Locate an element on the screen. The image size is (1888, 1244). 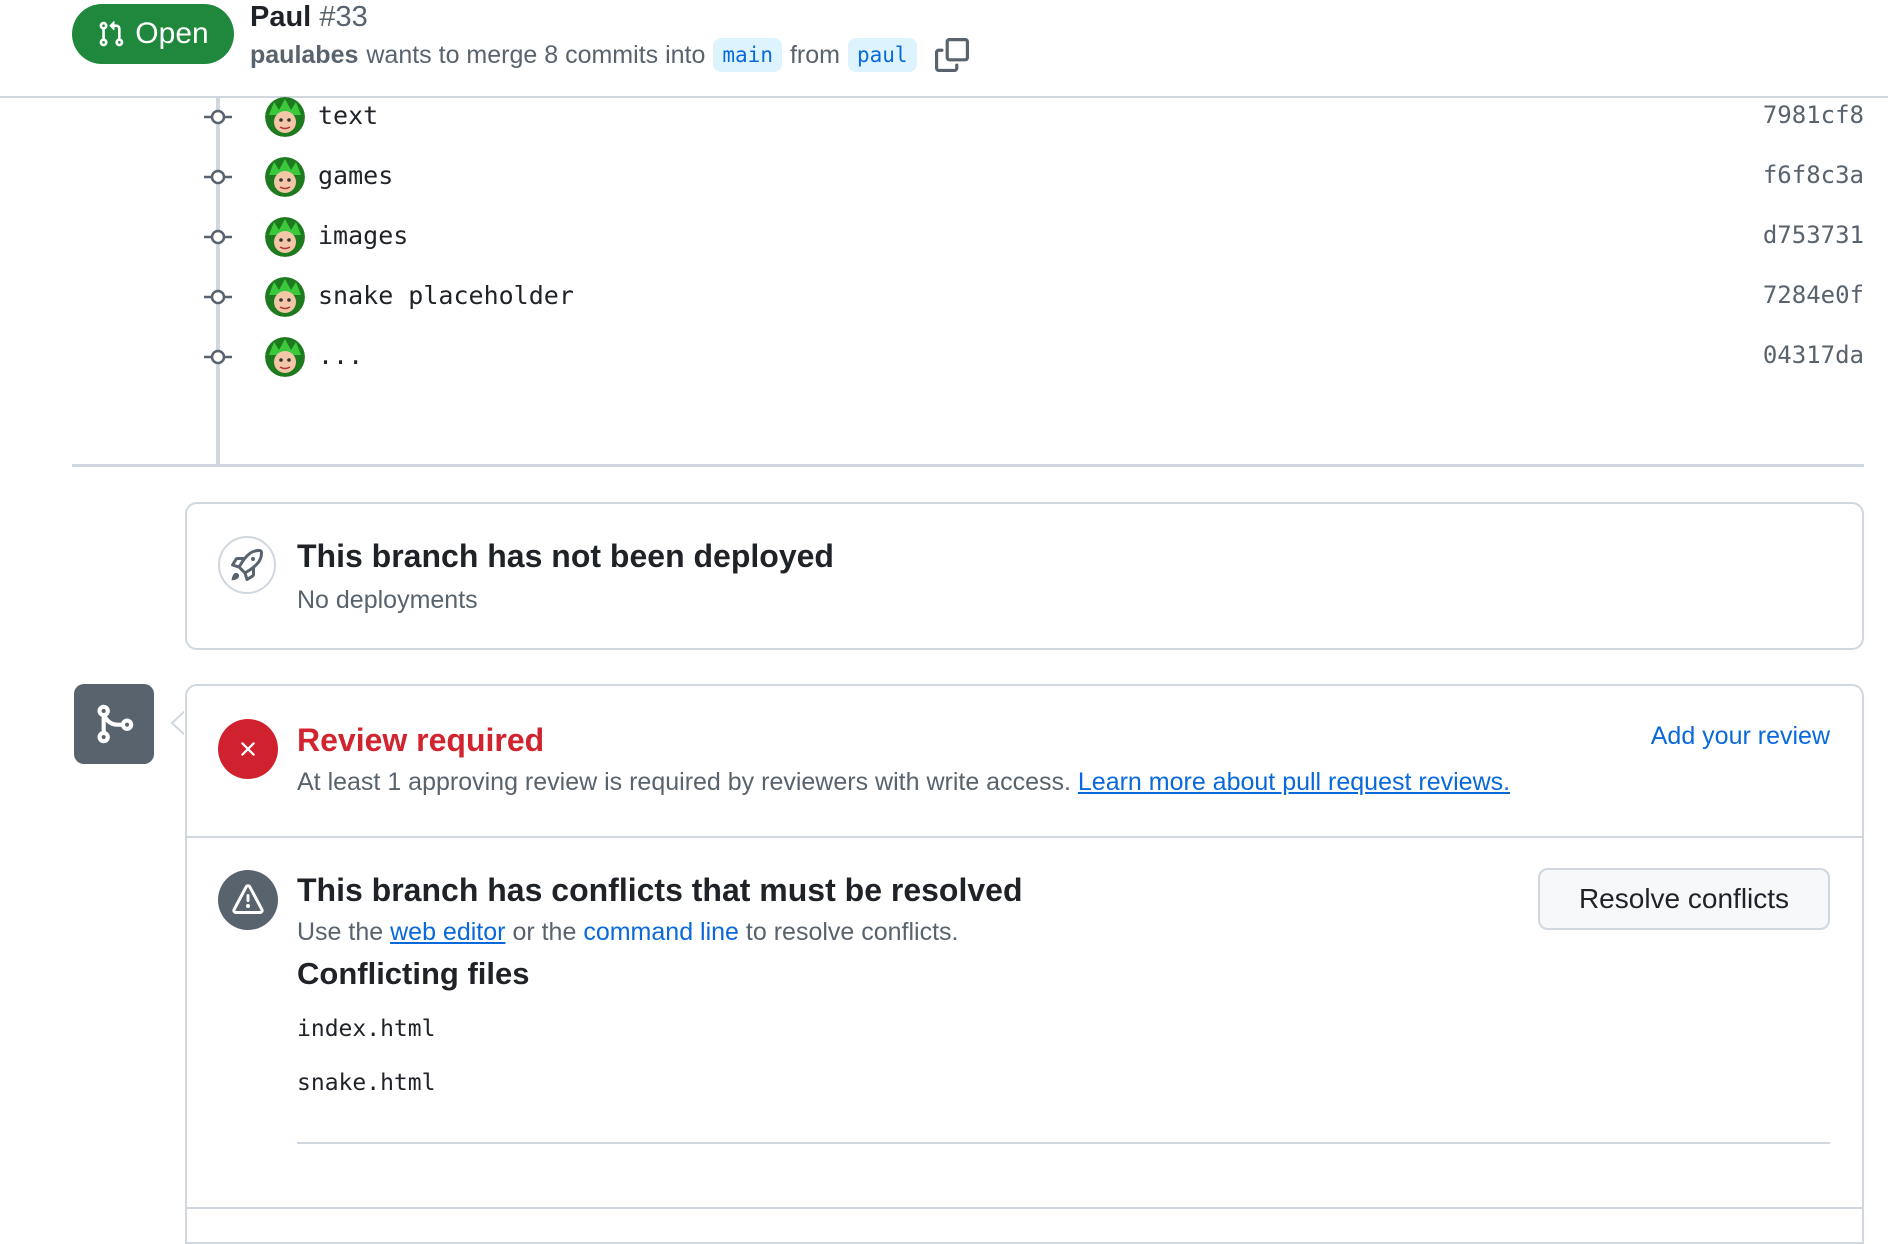
pr-state-badge: Open is located at coordinates (153, 34).